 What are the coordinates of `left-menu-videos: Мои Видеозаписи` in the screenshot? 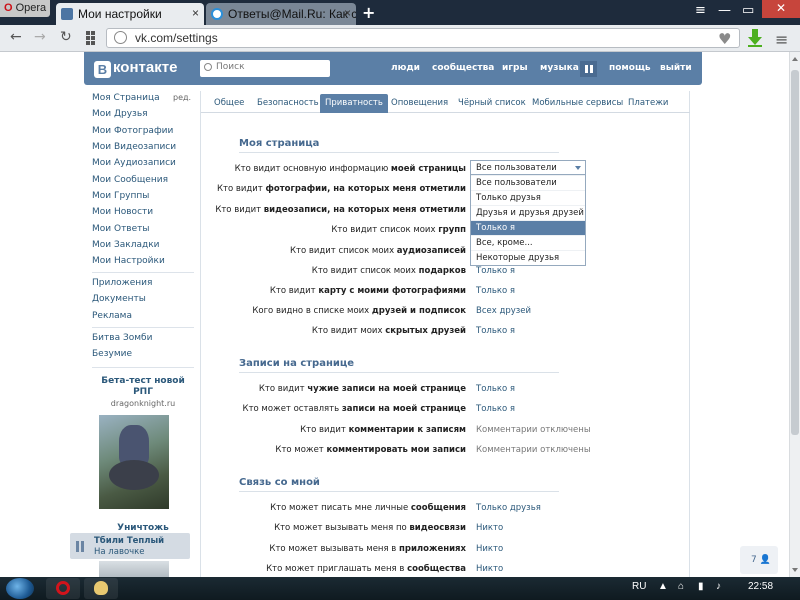 It's located at (134, 147).